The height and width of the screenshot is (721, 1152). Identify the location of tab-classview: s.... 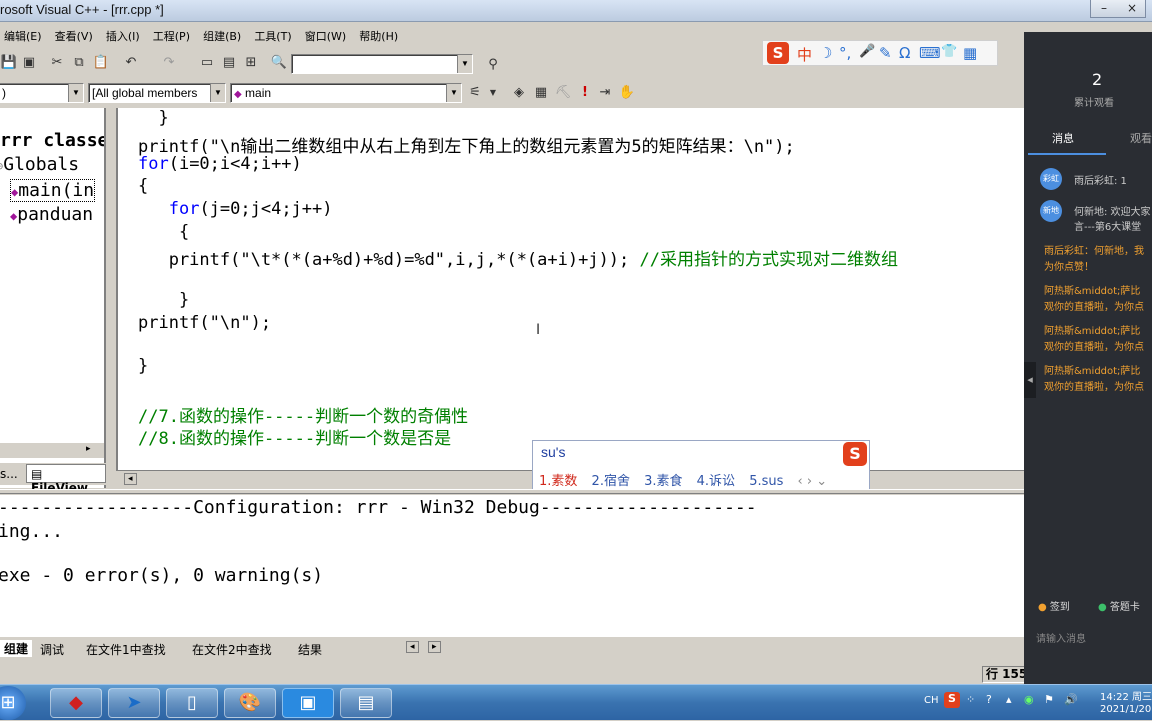
(9, 474).